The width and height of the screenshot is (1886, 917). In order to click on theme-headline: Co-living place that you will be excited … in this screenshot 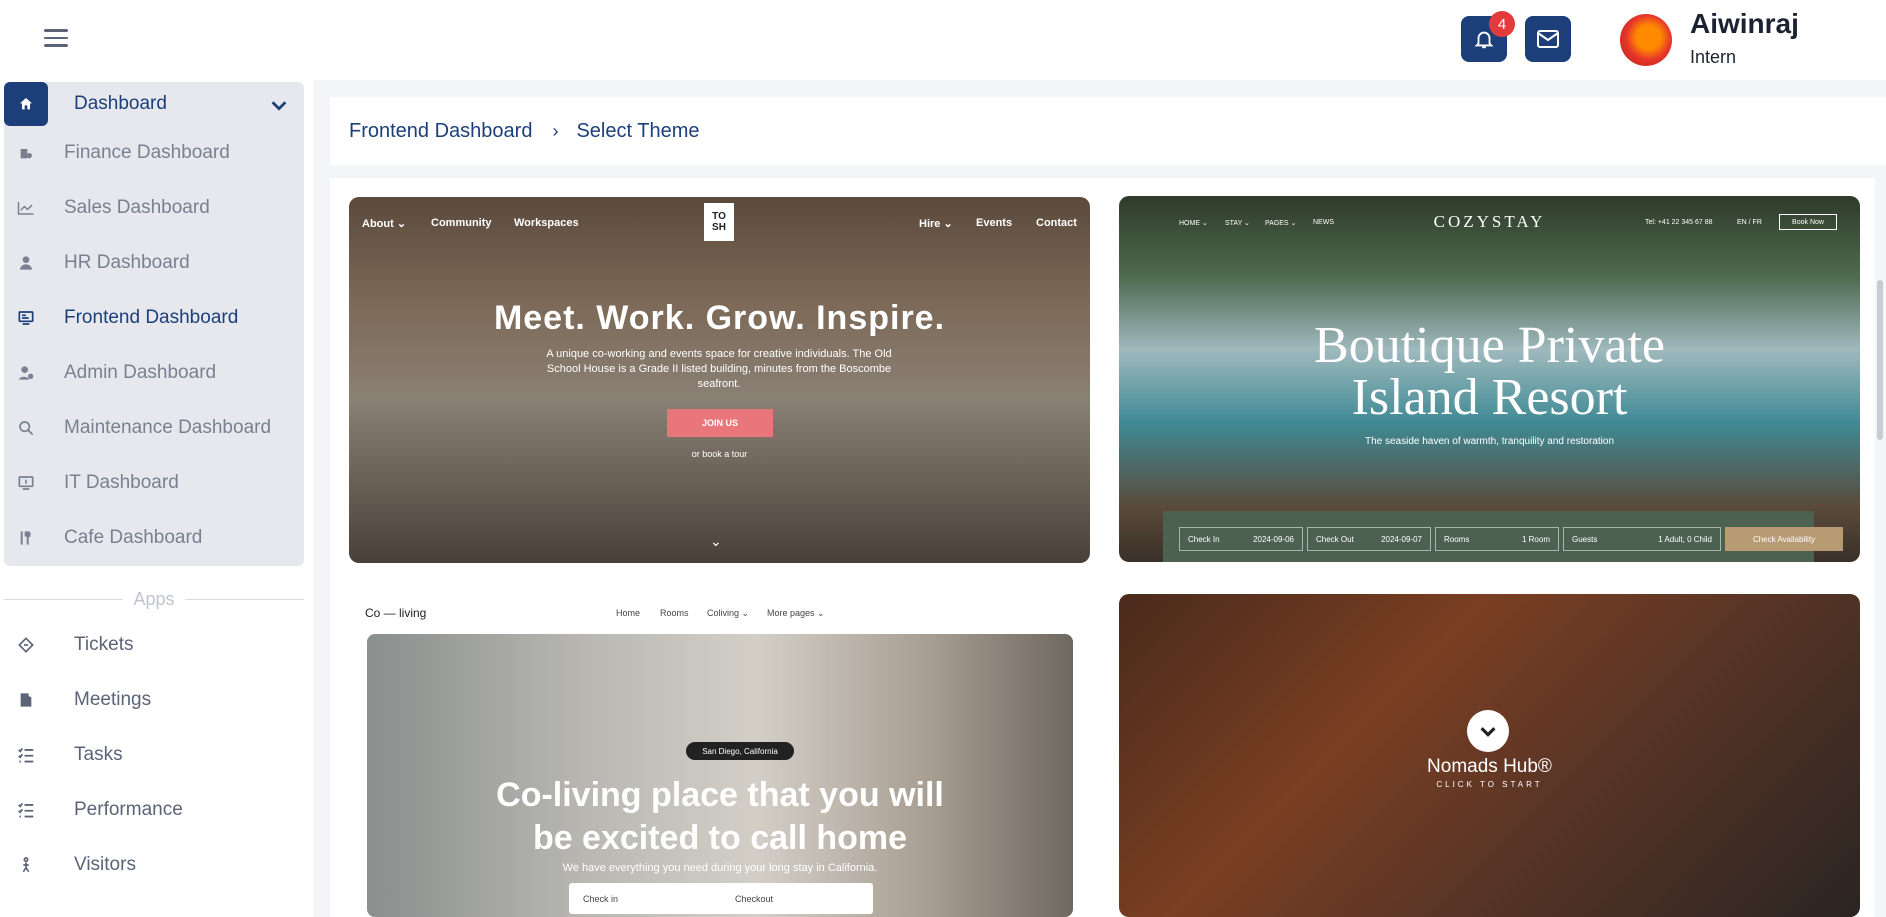, I will do `click(720, 817)`.